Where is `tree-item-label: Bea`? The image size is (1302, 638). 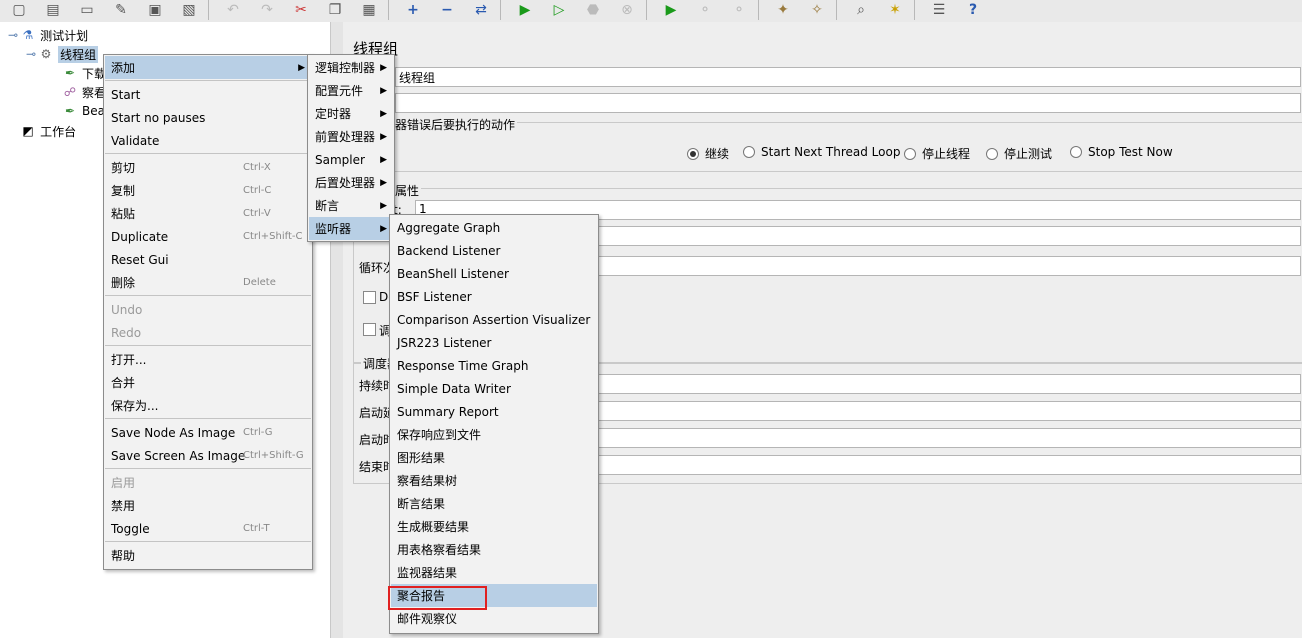
tree-item-label: Bea is located at coordinates (93, 111).